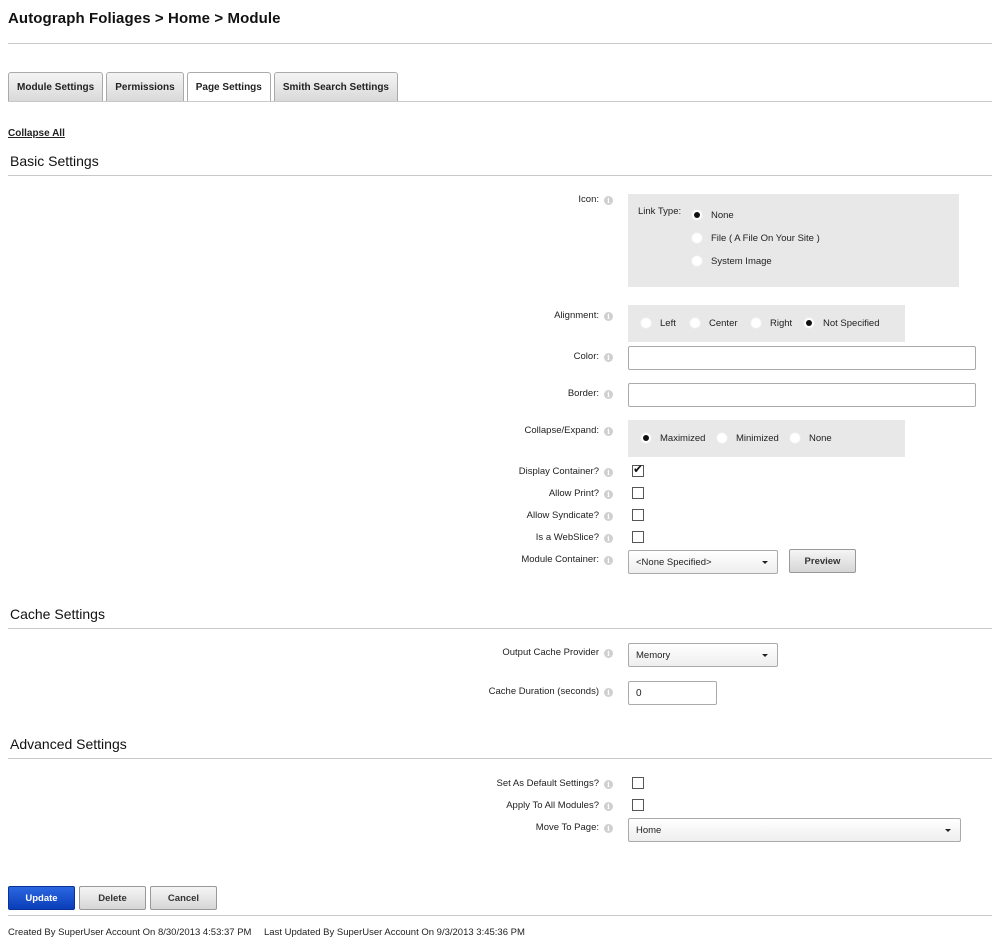  I want to click on section-title-advanced: Advanced Settings, so click(68, 744).